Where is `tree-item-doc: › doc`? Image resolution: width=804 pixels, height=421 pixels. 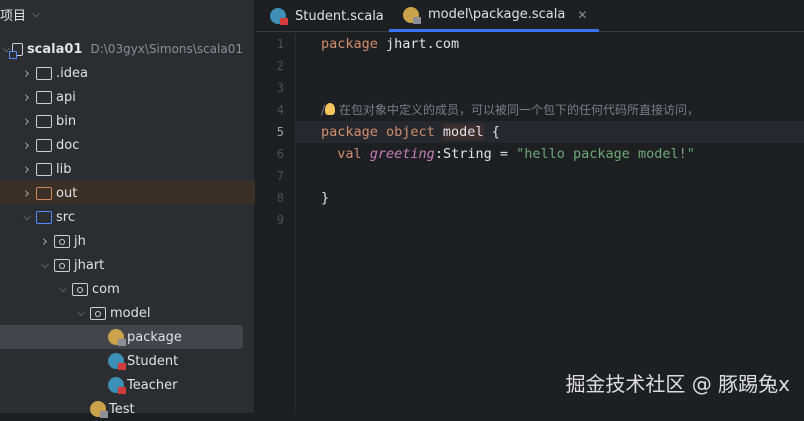 tree-item-doc: › doc is located at coordinates (121, 145).